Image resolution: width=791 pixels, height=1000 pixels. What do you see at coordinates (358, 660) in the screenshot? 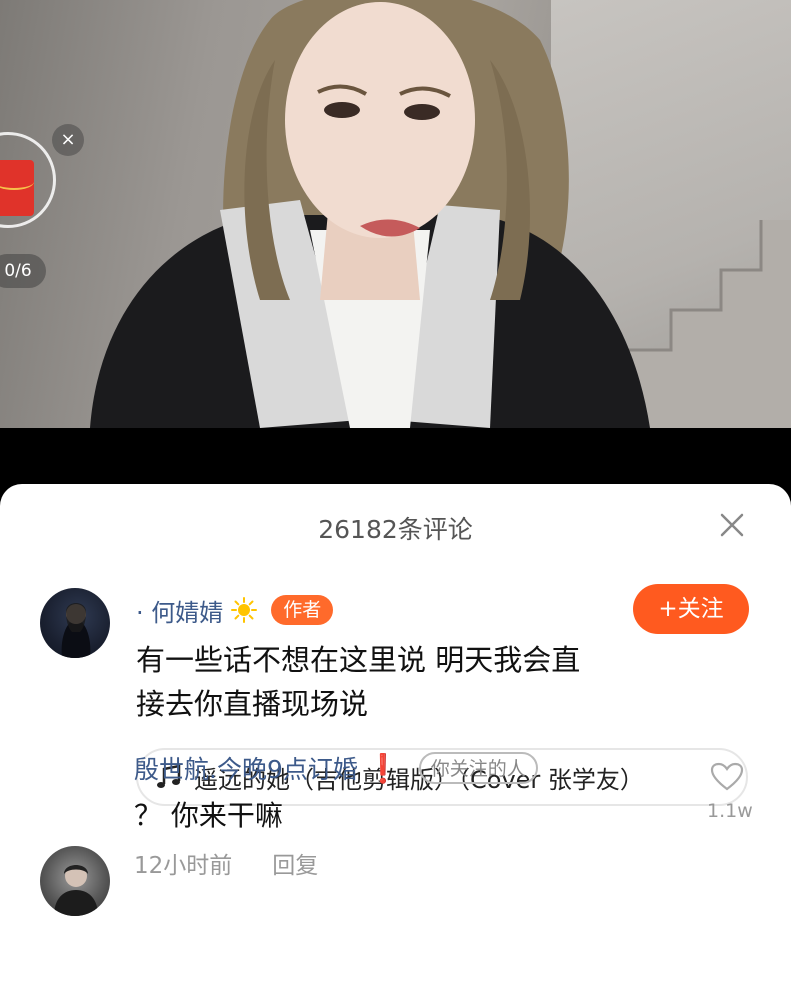
I see `comment-text-line: 有一些话不想在这里说 明天我会直` at bounding box center [358, 660].